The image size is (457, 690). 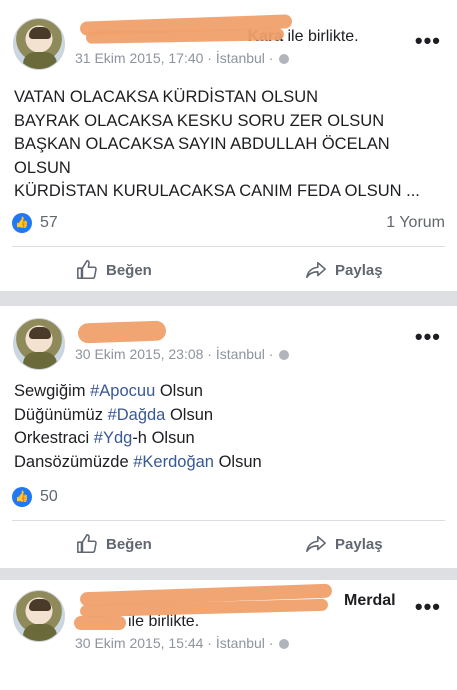 I want to click on post-text-line: Düğünümüz #Dağda Olsun, so click(x=138, y=416).